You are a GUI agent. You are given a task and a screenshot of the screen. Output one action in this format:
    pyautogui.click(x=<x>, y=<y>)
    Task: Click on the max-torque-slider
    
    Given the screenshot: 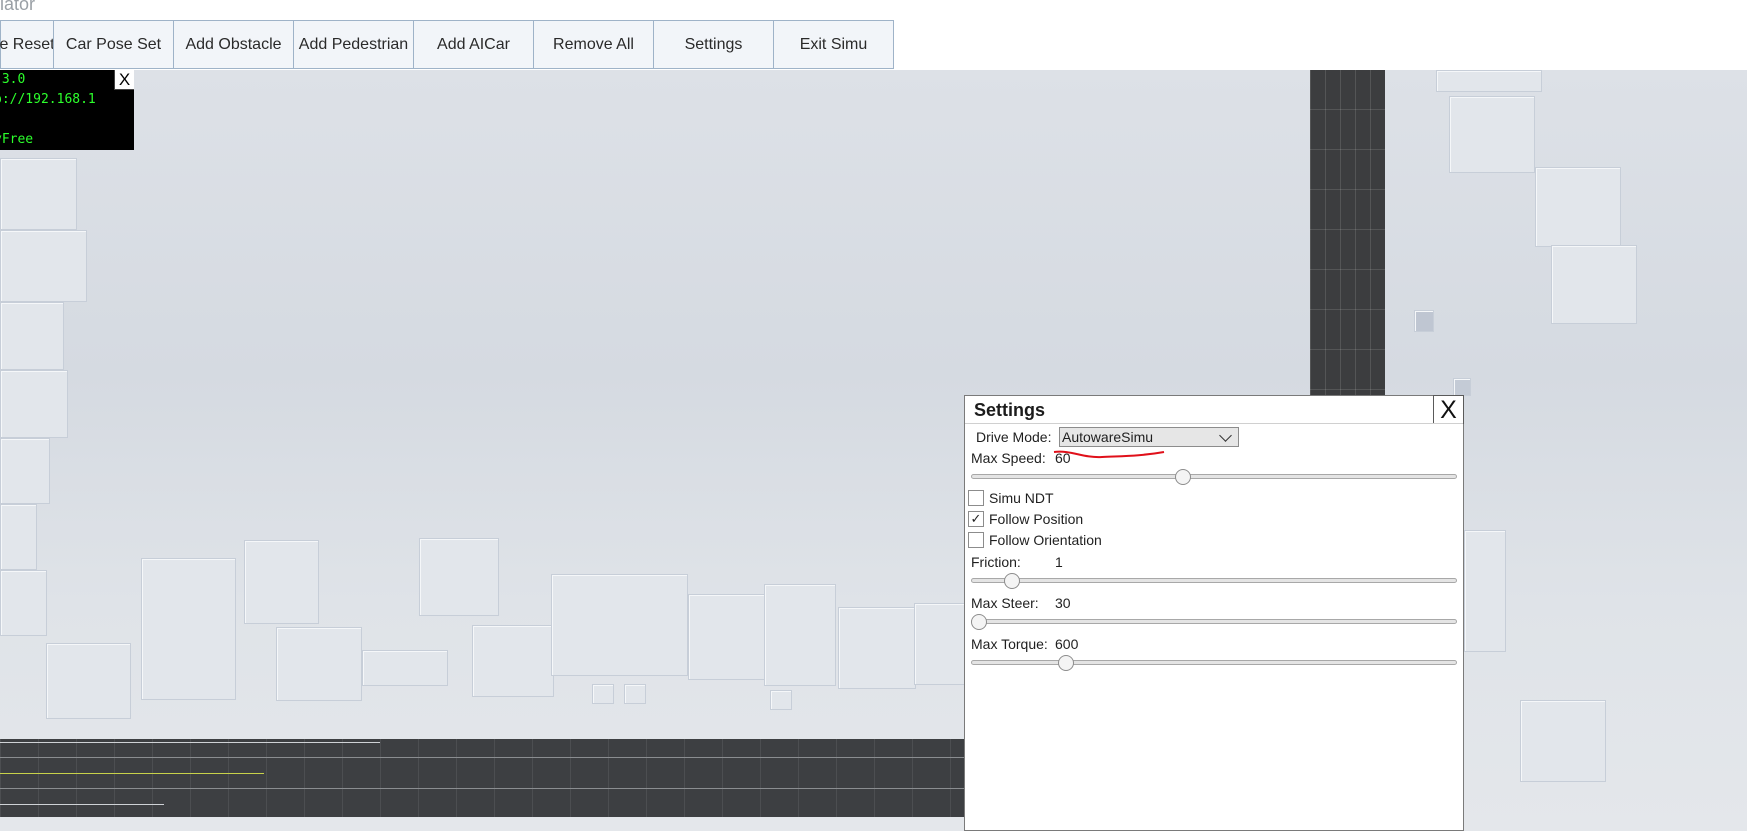 What is the action you would take?
    pyautogui.click(x=1214, y=663)
    